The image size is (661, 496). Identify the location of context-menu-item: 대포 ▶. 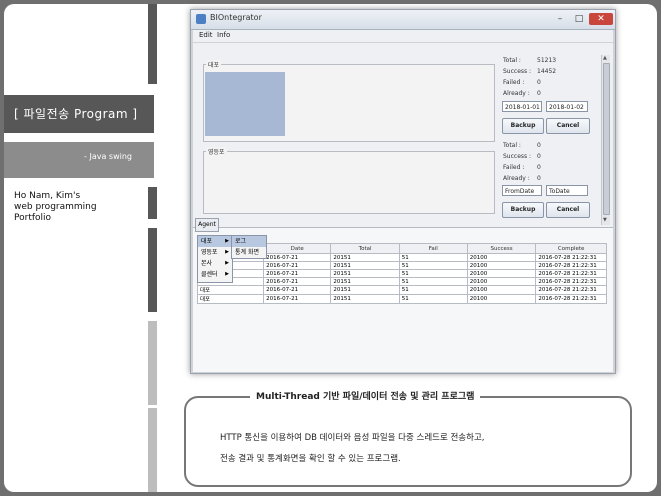
(215, 241).